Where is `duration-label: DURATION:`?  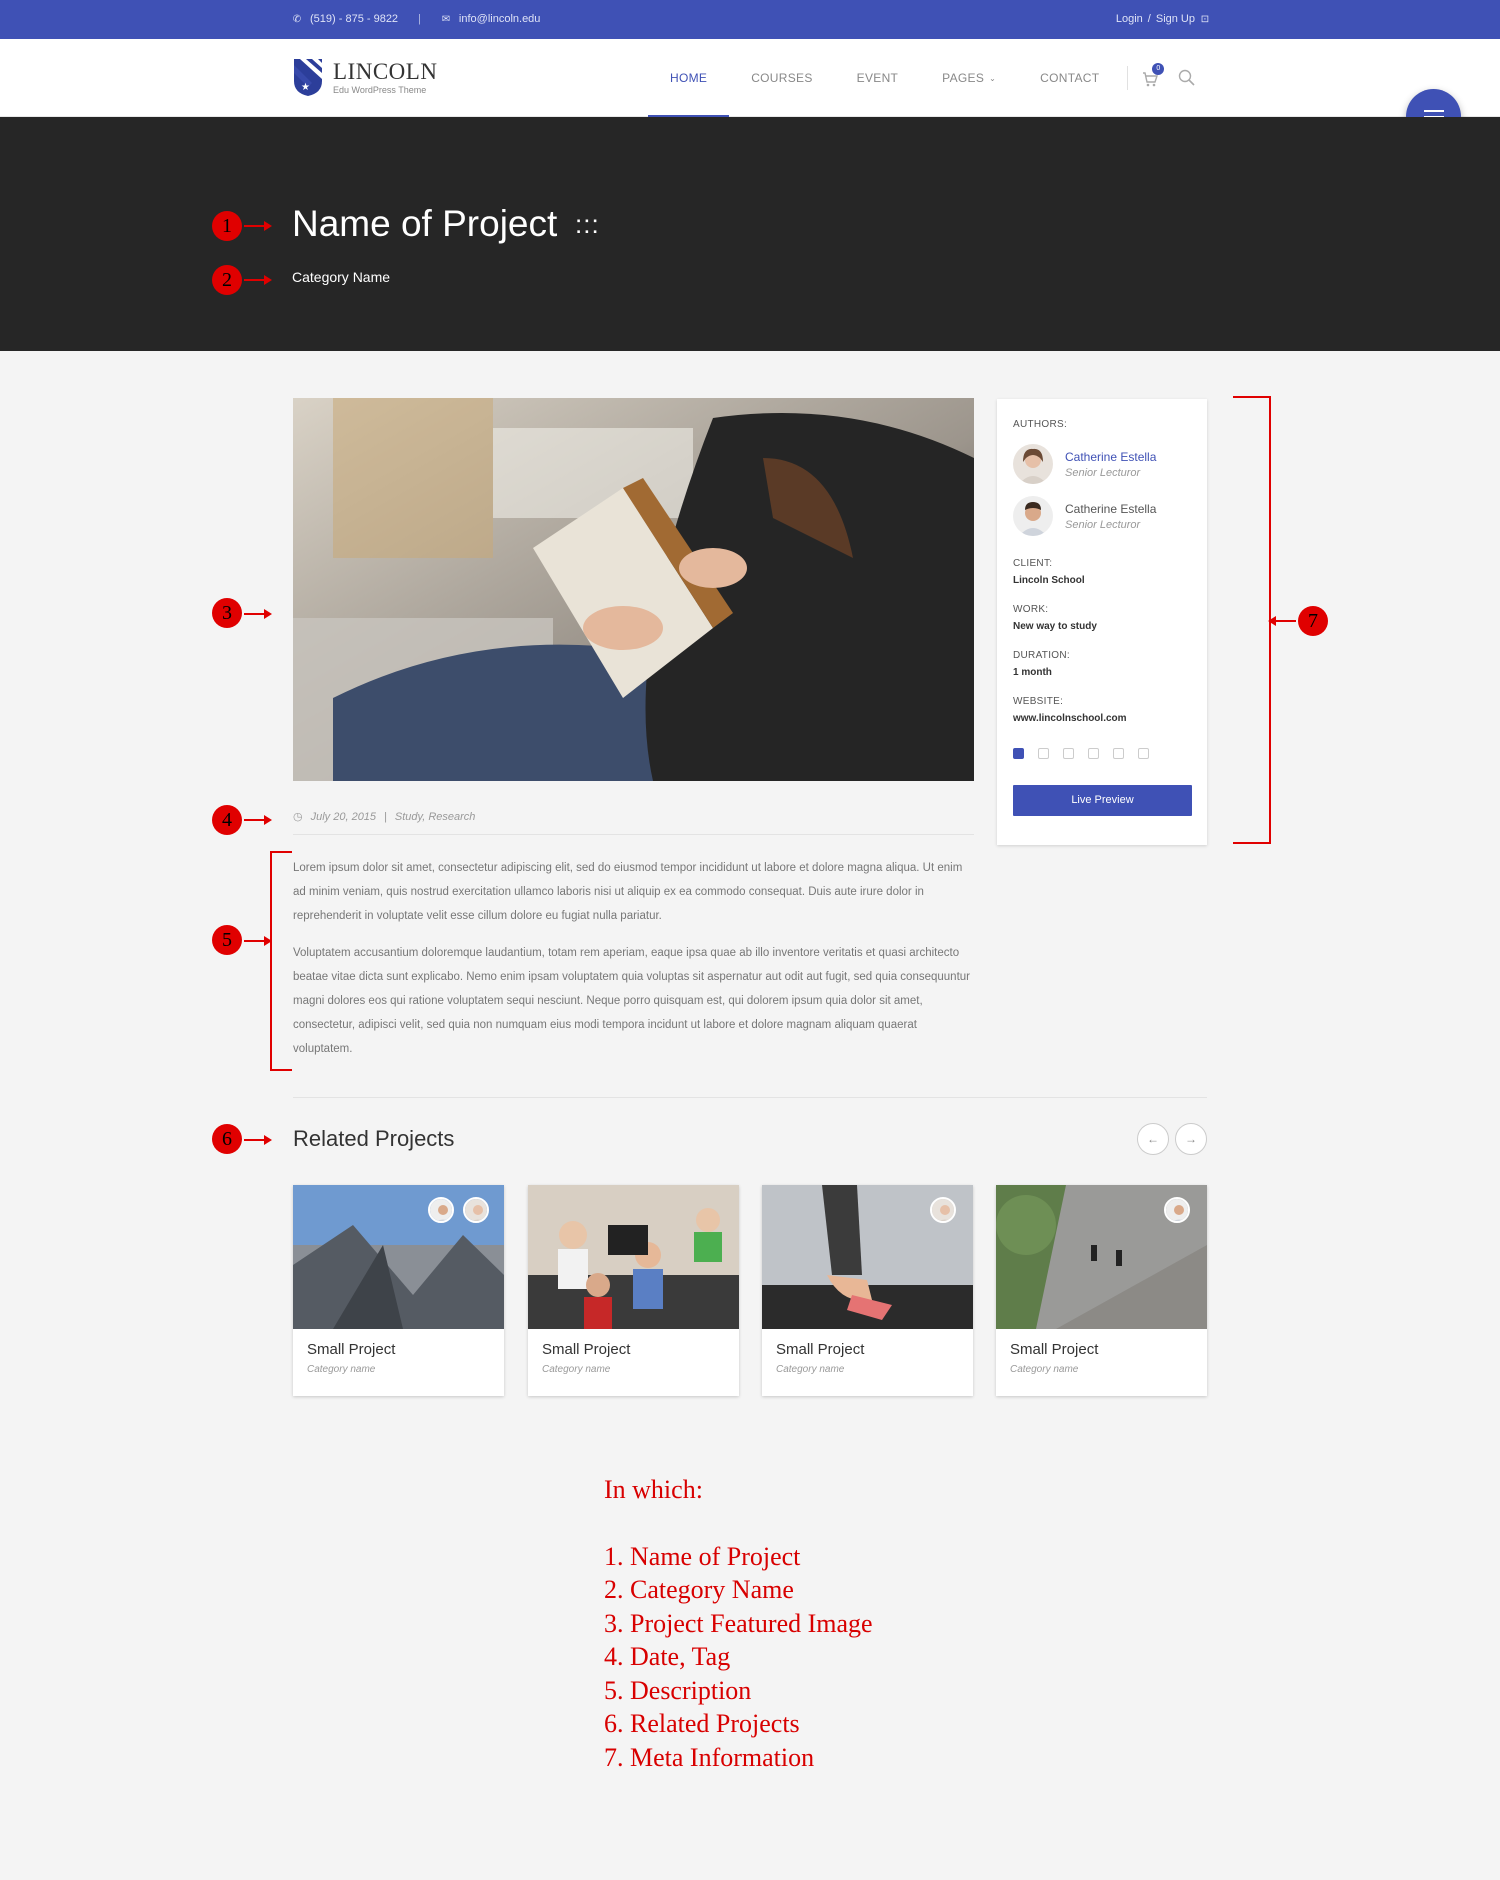
duration-label: DURATION: is located at coordinates (1041, 655).